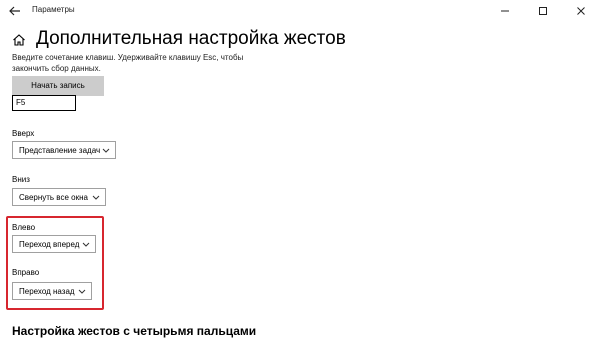  I want to click on gesture-left-value: Переход вперед, so click(49, 244).